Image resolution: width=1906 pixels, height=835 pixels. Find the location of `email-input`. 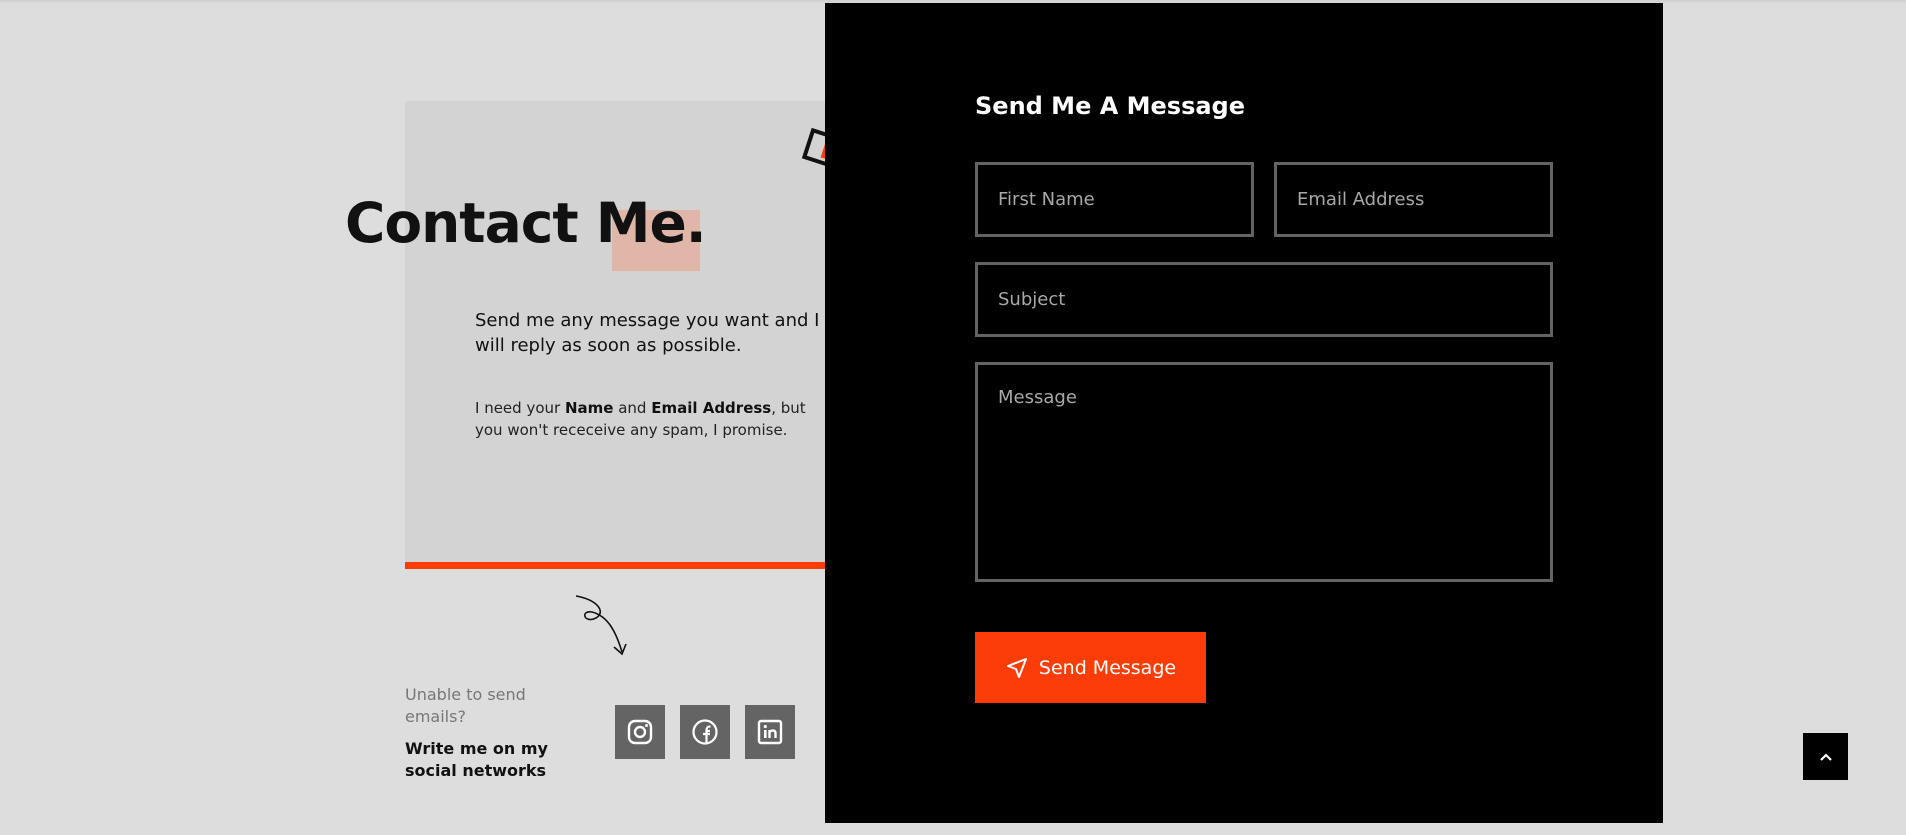

email-input is located at coordinates (1413, 199).